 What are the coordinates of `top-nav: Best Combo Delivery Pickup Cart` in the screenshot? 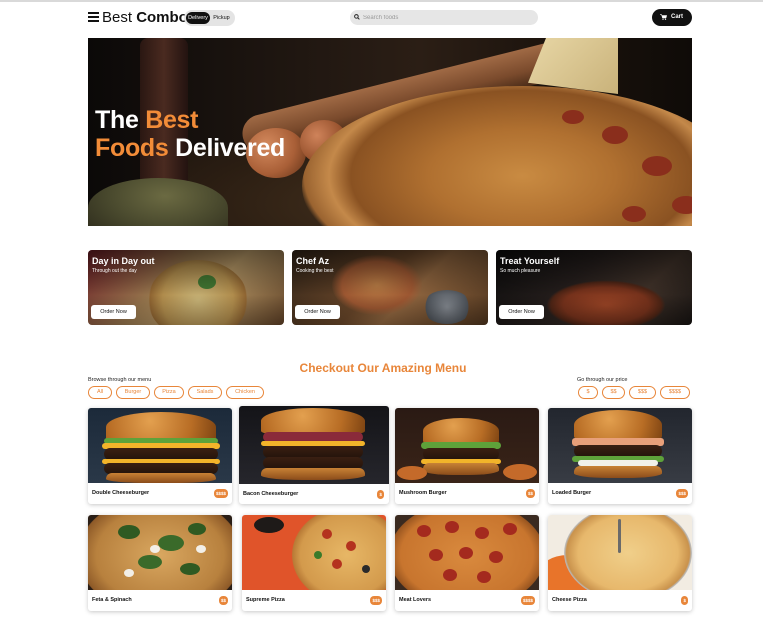 It's located at (390, 18).